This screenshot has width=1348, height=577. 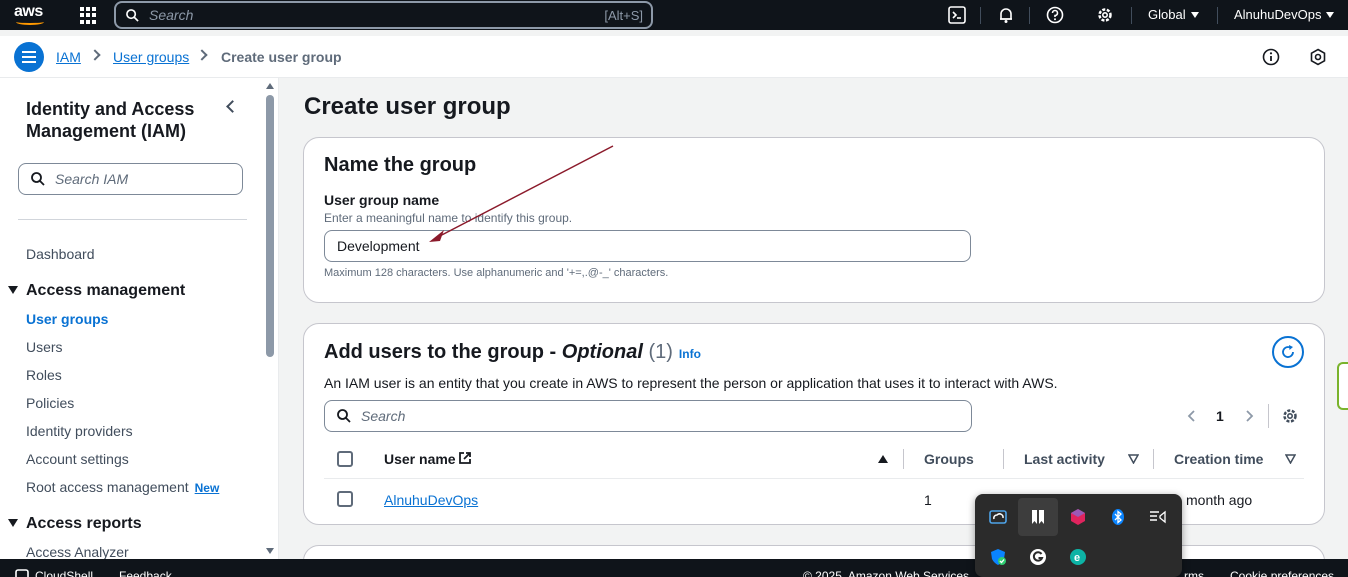 I want to click on footer-terms: rms, so click(x=1194, y=573).